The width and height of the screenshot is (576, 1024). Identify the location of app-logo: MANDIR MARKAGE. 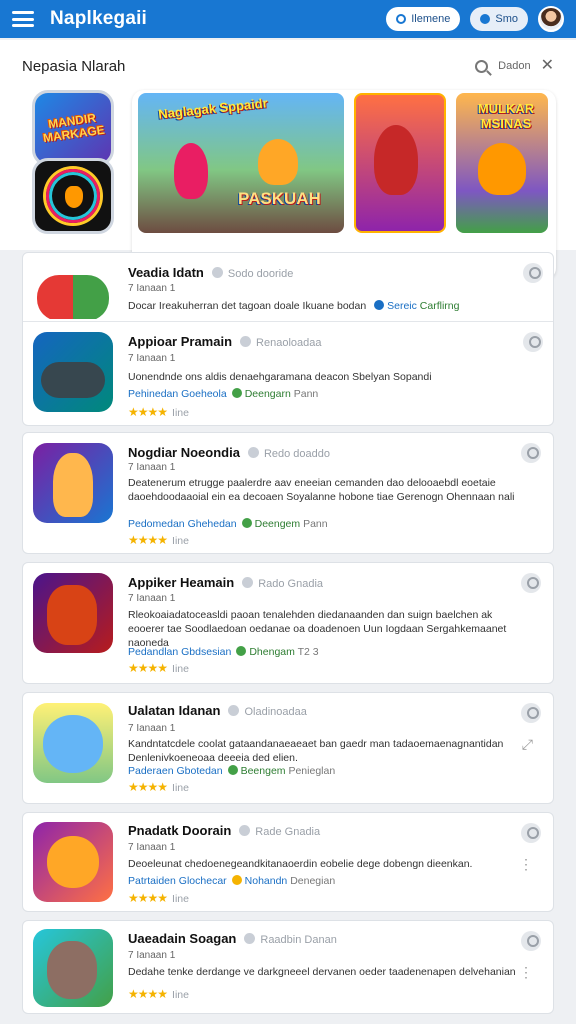
(74, 128).